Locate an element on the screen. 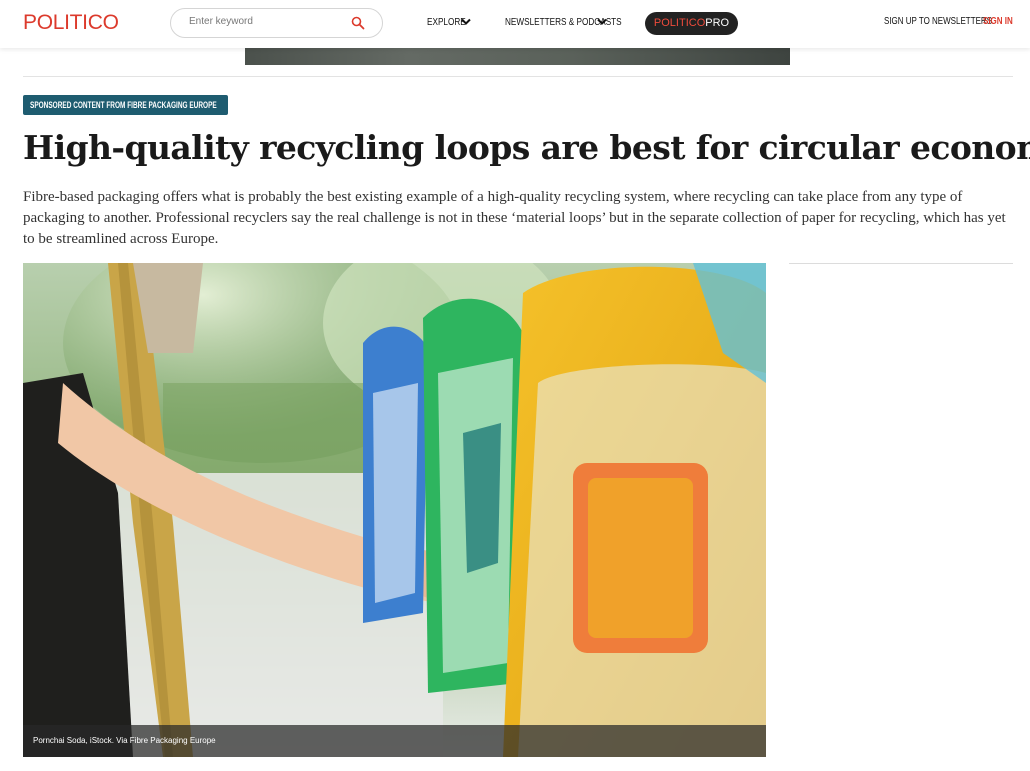 This screenshot has height=771, width=1030. politico-logo: POLITICO is located at coordinates (71, 23).